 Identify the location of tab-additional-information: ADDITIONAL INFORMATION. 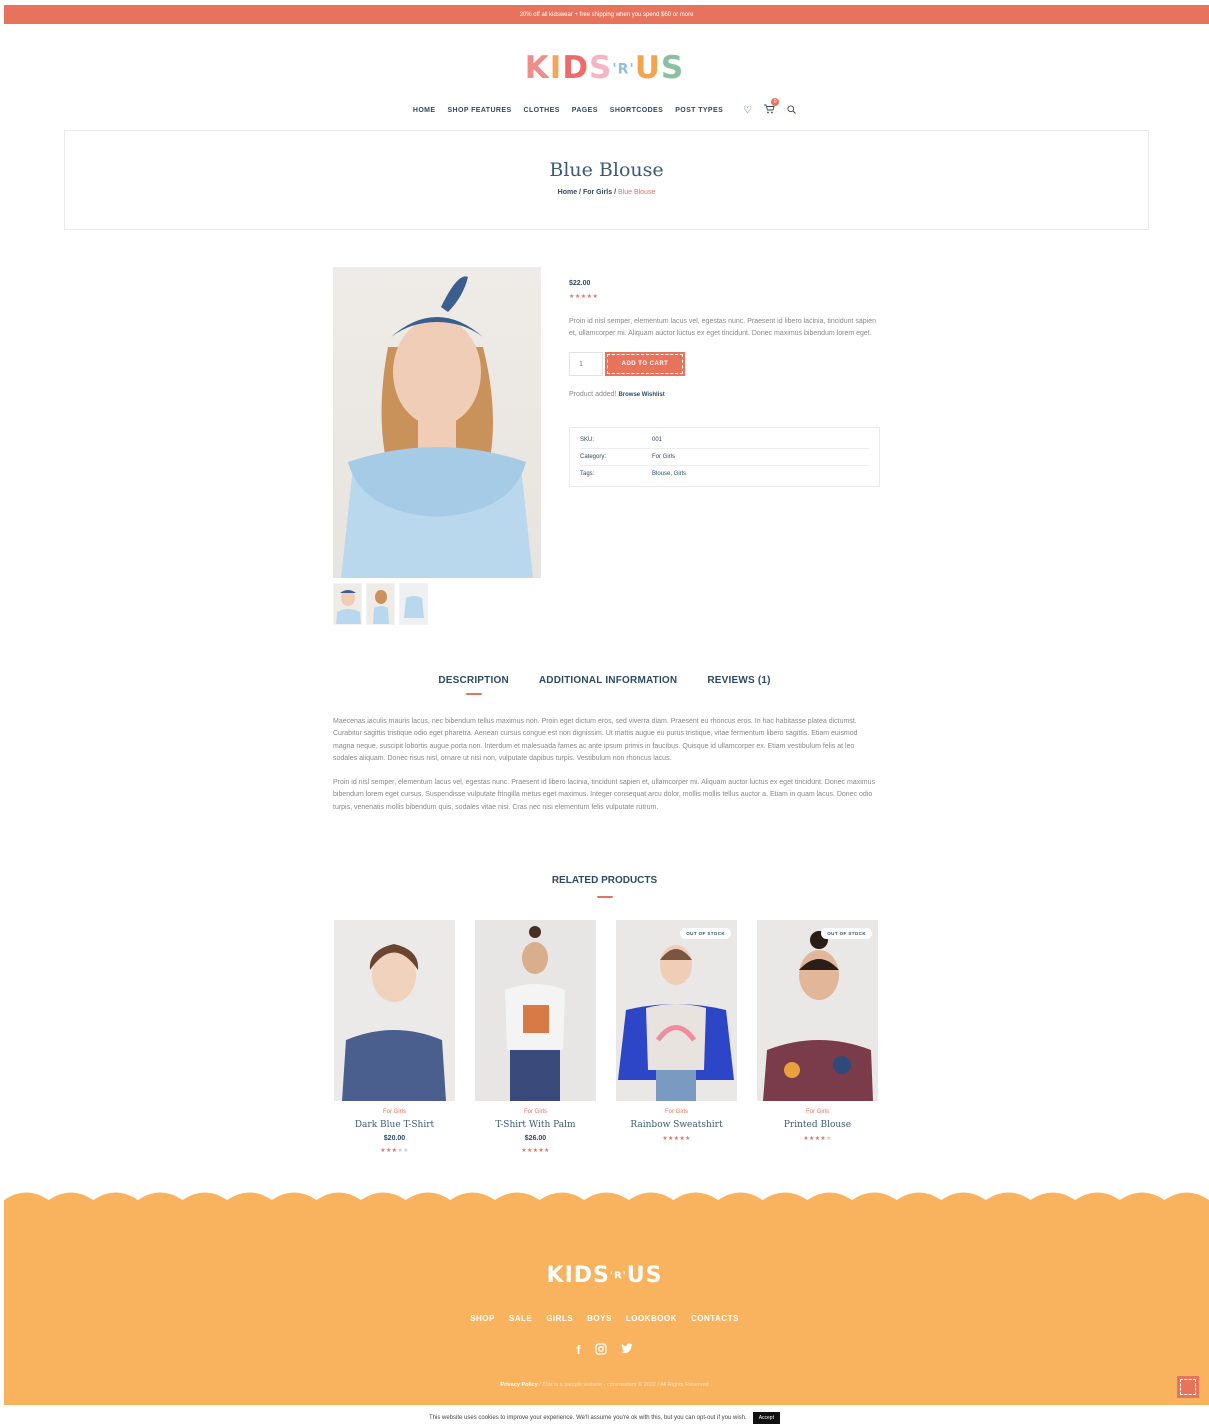
(608, 680).